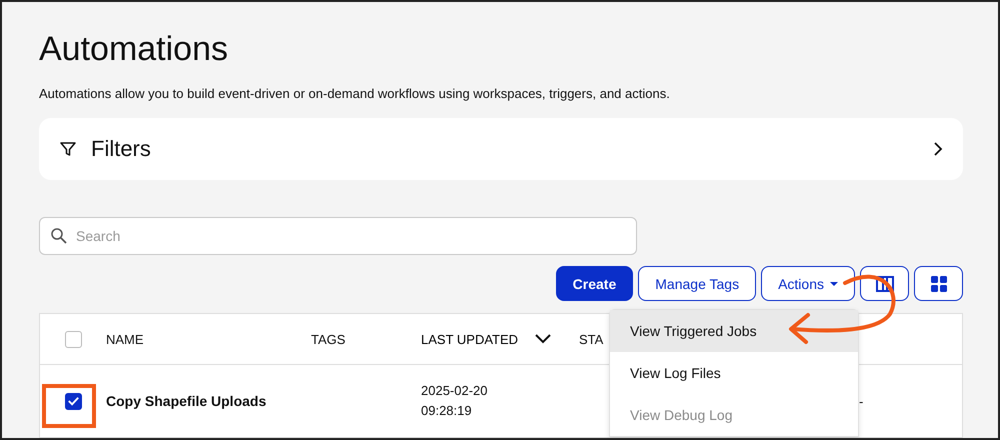 The image size is (1000, 440). I want to click on row-name: Copy Shapefile Uploads, so click(186, 401).